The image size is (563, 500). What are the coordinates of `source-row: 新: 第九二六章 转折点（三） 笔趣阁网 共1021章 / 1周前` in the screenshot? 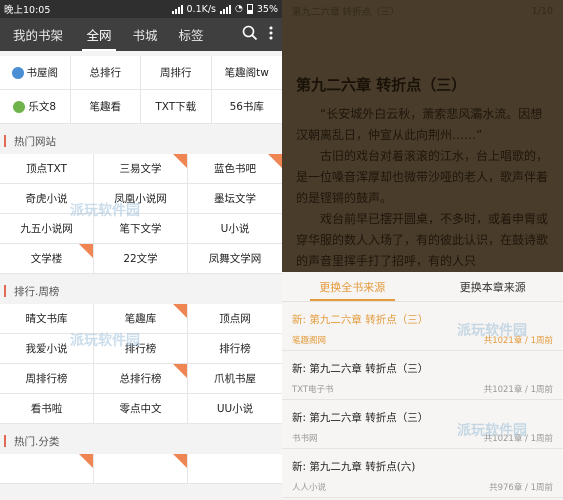 It's located at (422, 326).